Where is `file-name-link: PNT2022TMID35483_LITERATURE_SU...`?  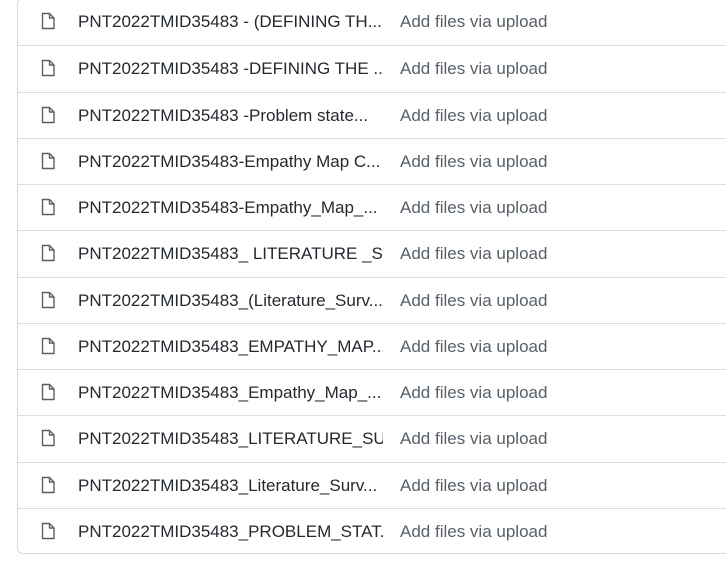 file-name-link: PNT2022TMID35483_LITERATURE_SU... is located at coordinates (230, 439).